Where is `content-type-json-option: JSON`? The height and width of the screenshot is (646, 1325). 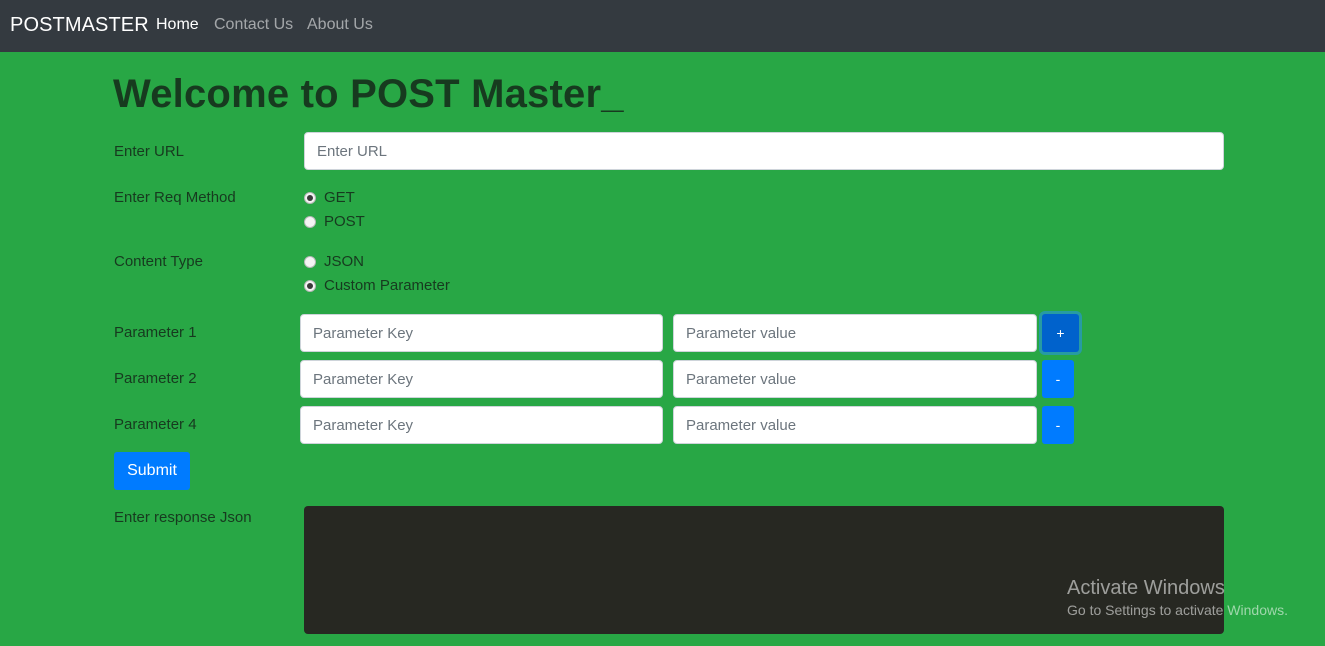 content-type-json-option: JSON is located at coordinates (334, 262).